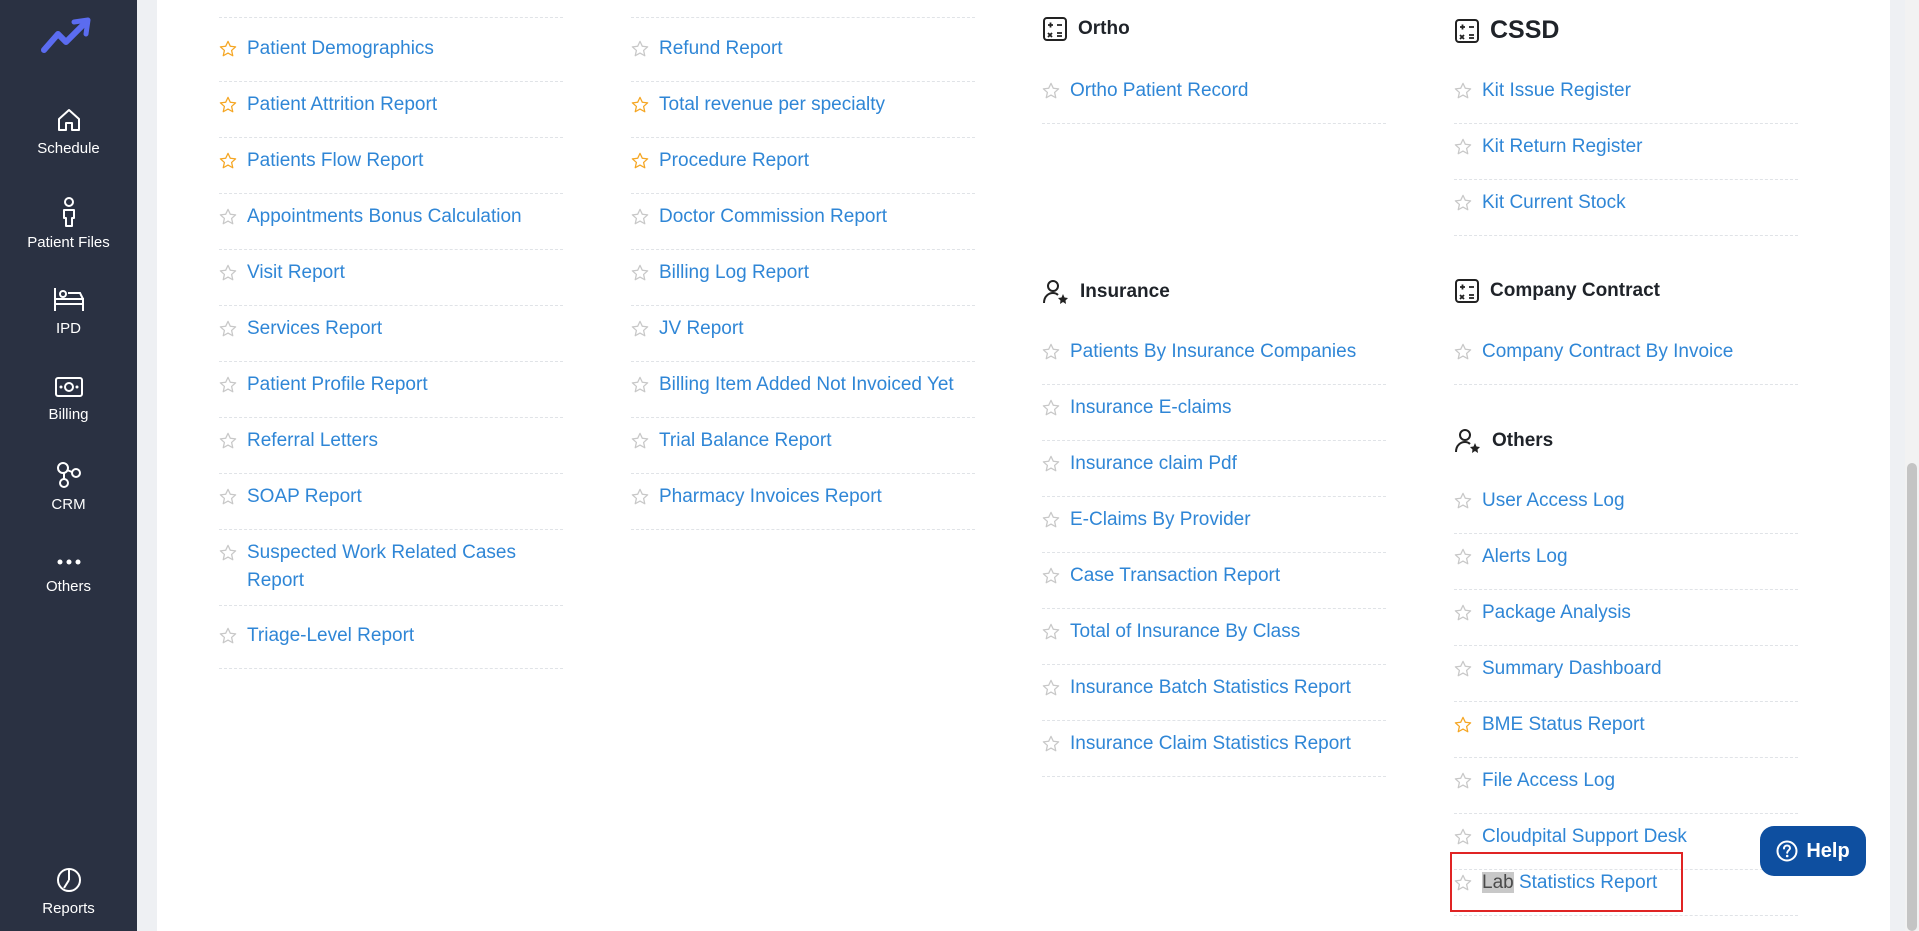 The image size is (1919, 931). What do you see at coordinates (803, 54) in the screenshot?
I see `report-link-refund-report: Refund Report` at bounding box center [803, 54].